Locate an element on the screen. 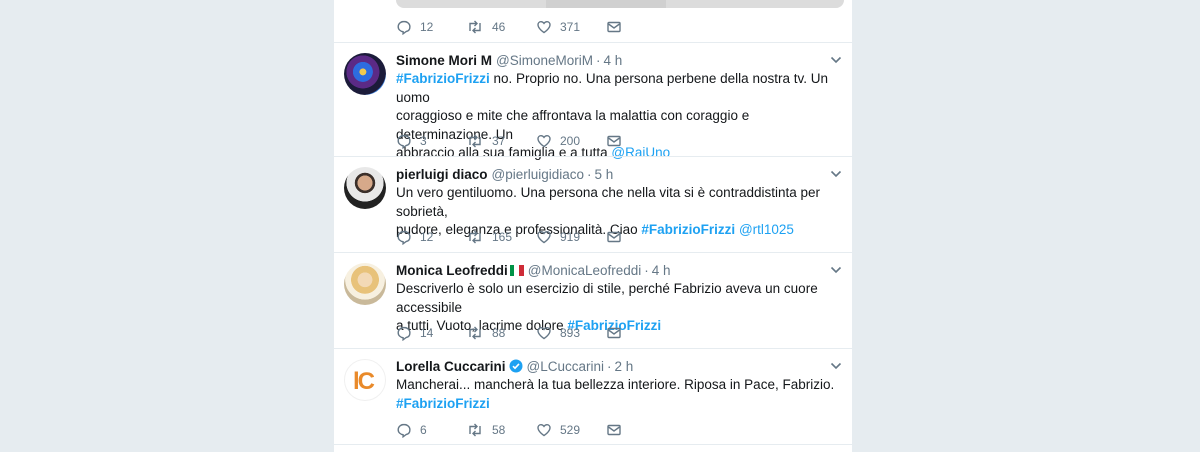  username: @MonicaLeofreddi is located at coordinates (585, 270).